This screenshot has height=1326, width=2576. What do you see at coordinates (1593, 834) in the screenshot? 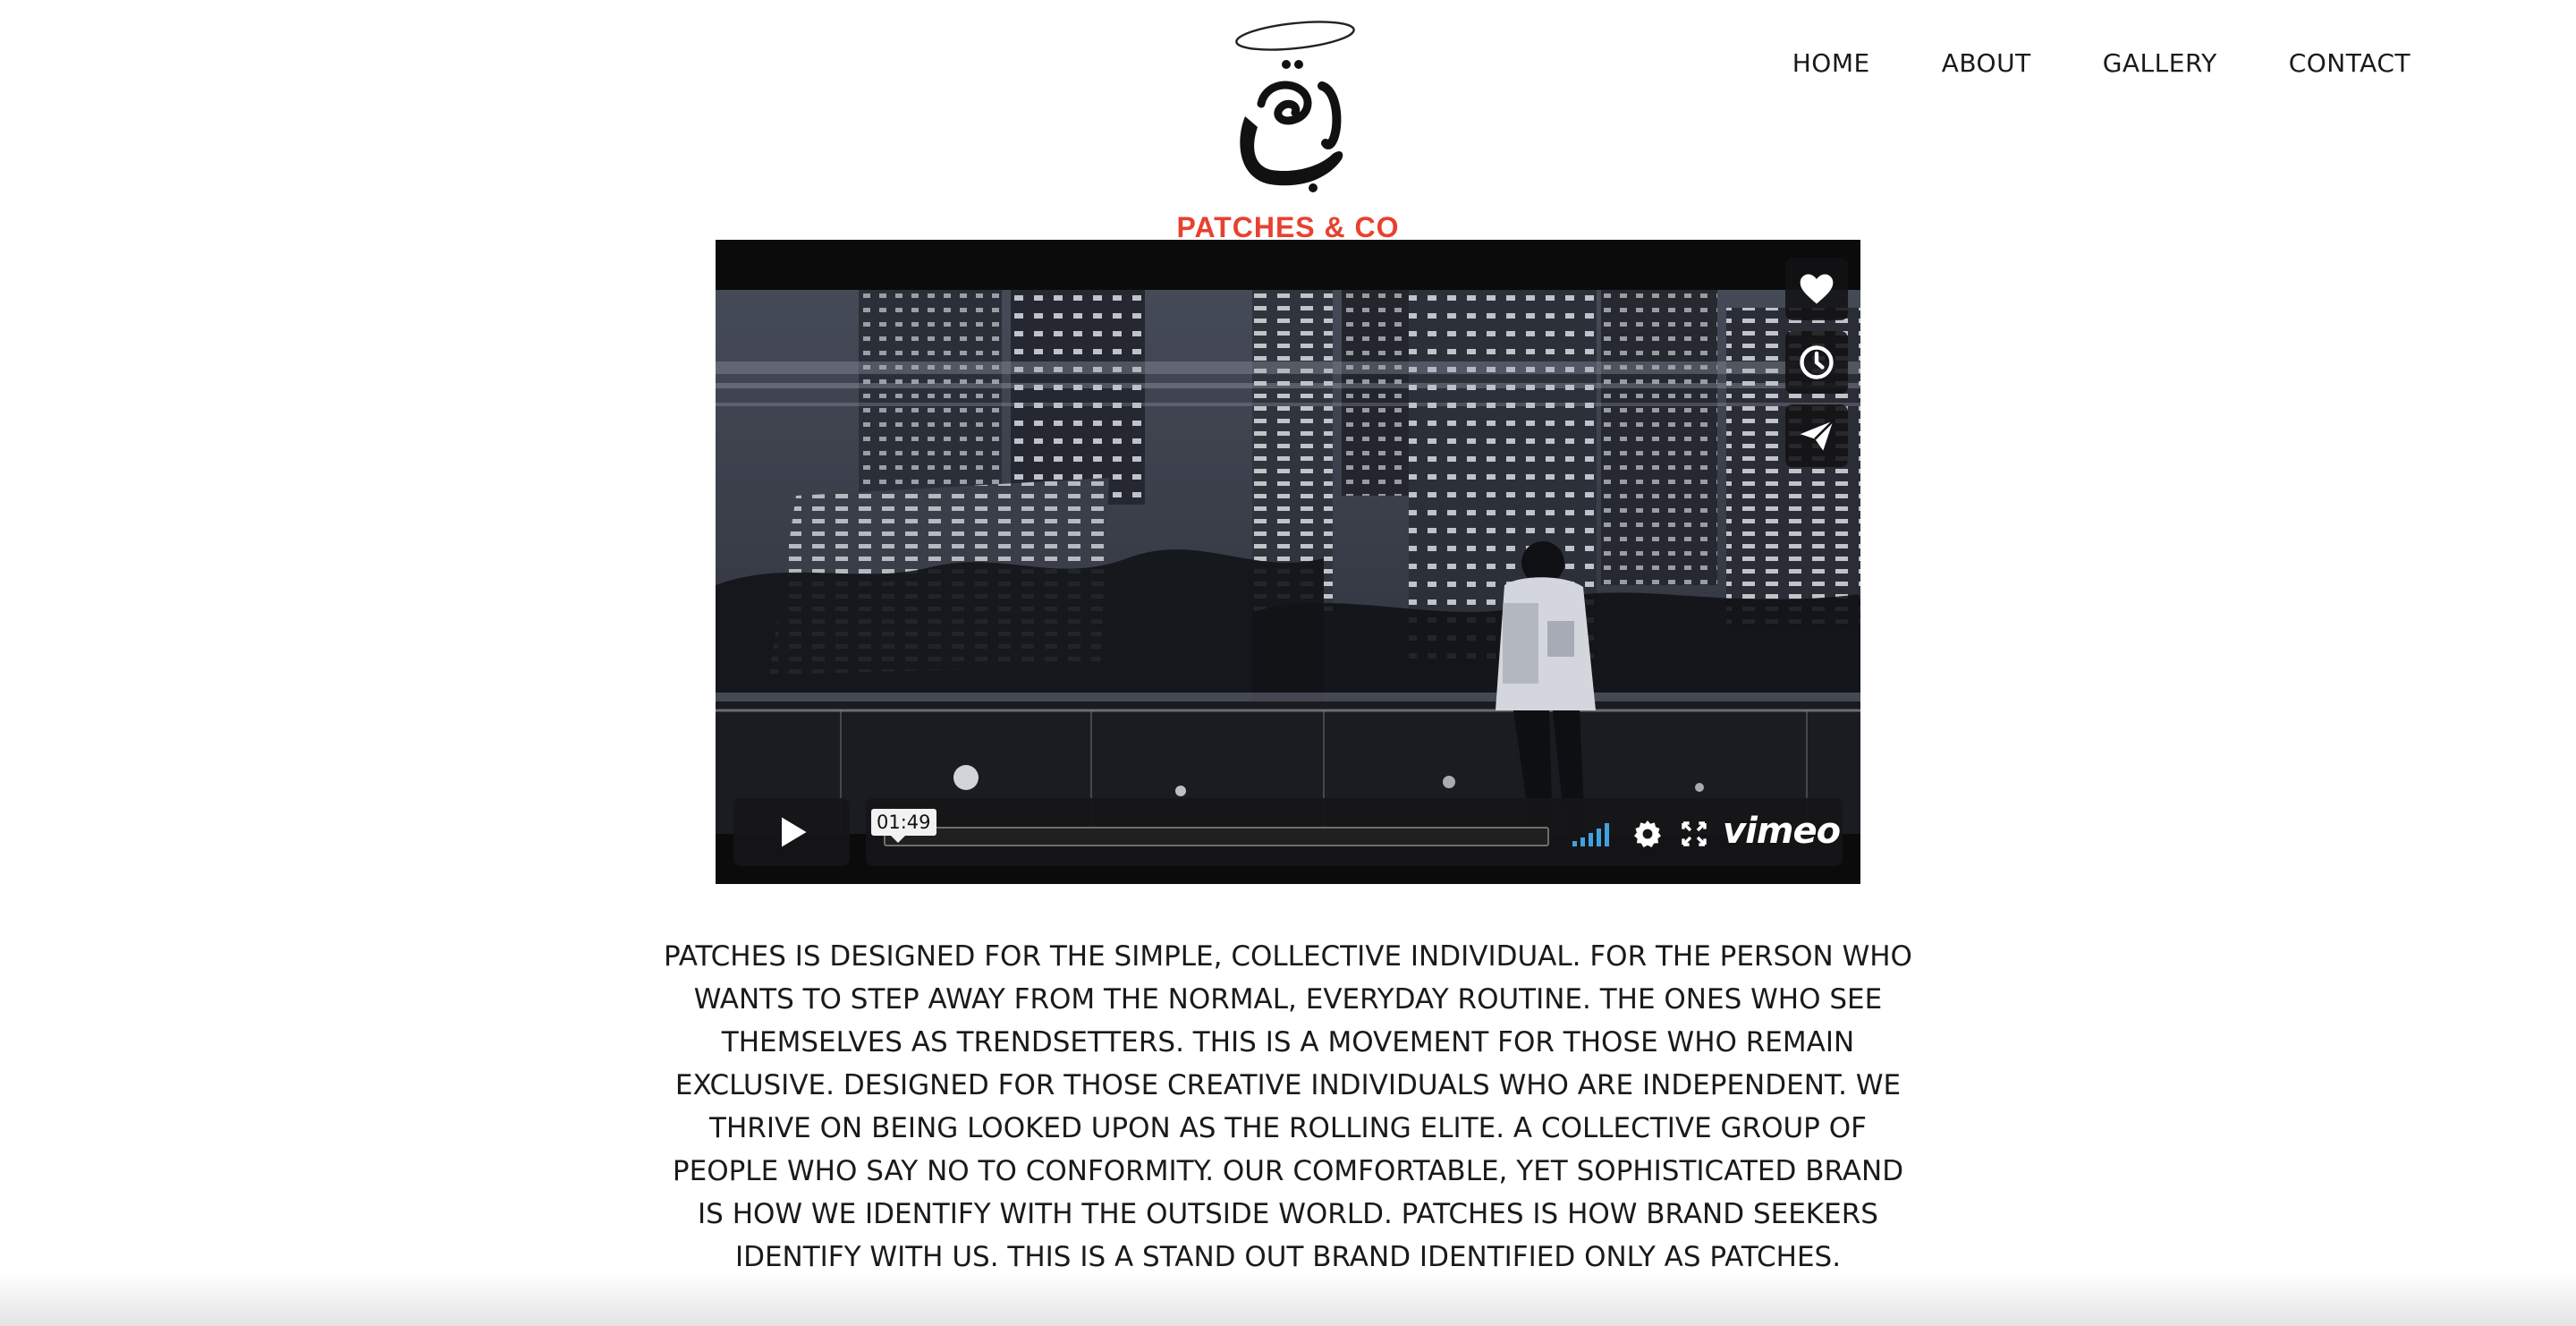
I see `volume-icon` at bounding box center [1593, 834].